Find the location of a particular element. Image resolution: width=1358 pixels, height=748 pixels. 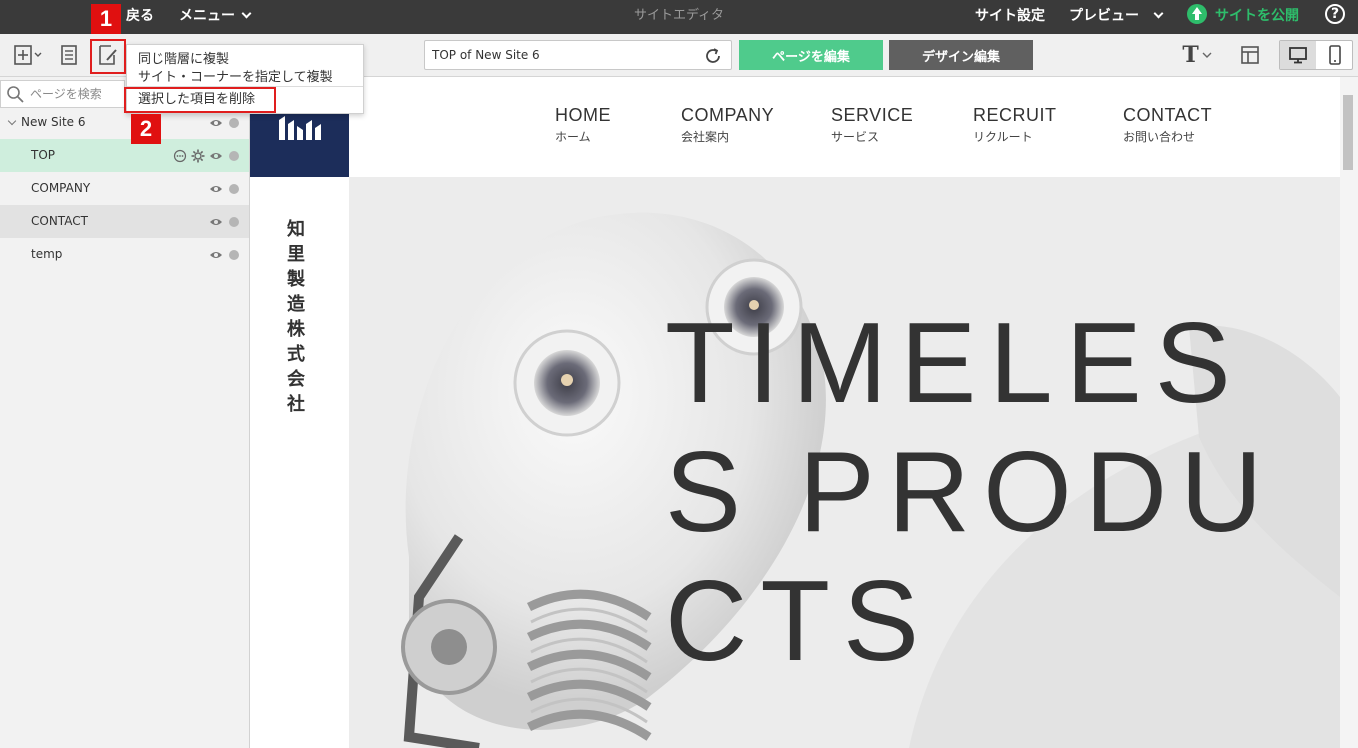

help-icon: ? is located at coordinates (1335, 14).